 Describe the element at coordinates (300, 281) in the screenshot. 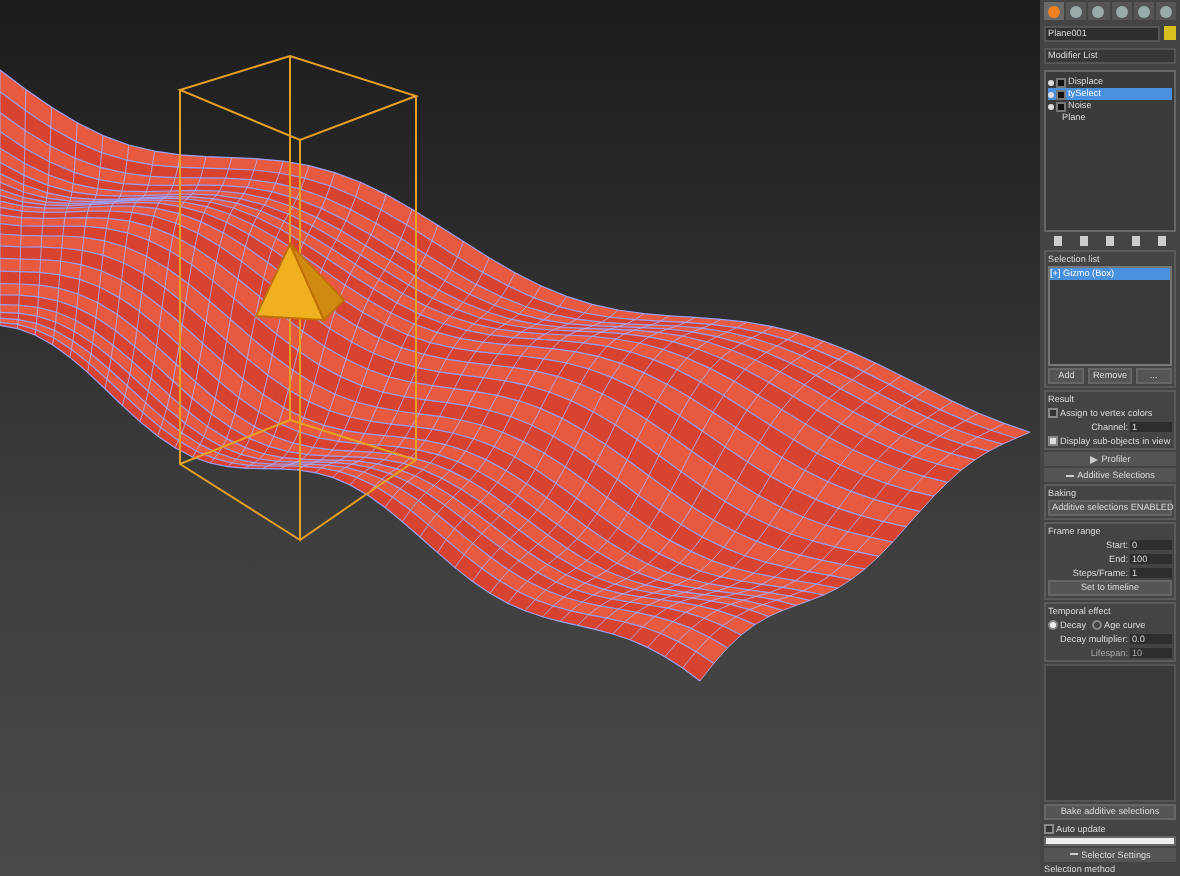

I see `pyramid-gizmo-drawing` at that location.